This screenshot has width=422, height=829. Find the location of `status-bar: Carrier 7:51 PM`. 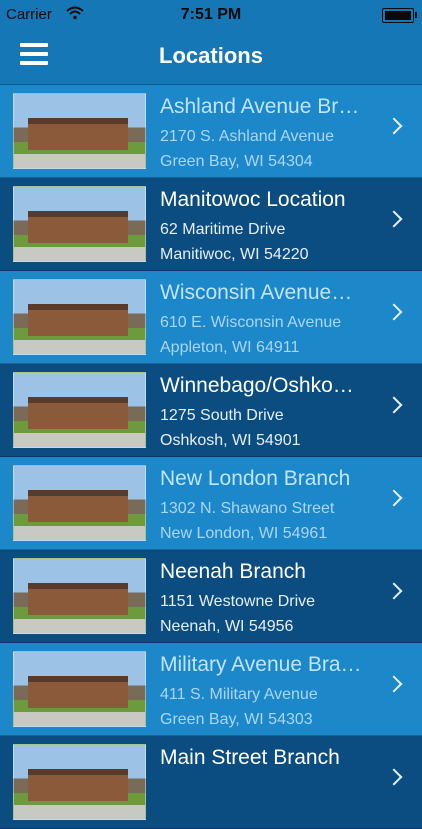

status-bar: Carrier 7:51 PM is located at coordinates (211, 15).